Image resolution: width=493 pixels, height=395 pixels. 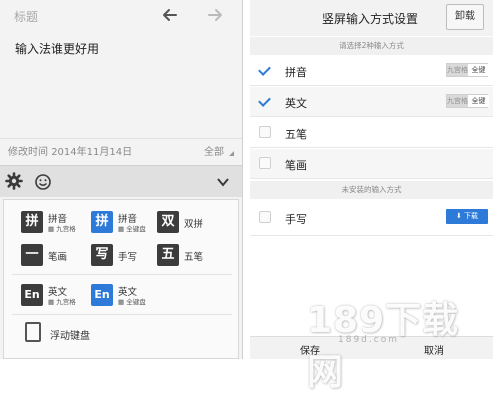 I want to click on section-header-uninstalled: 未安装的输入方式, so click(x=371, y=190).